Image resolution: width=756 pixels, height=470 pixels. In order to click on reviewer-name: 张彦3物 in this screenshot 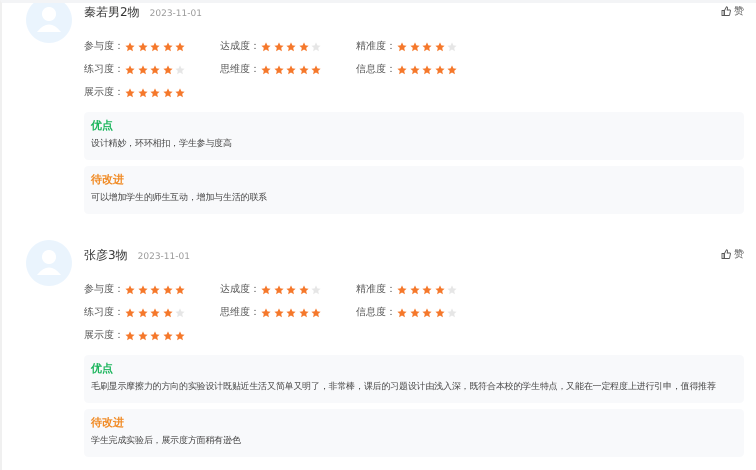, I will do `click(106, 255)`.